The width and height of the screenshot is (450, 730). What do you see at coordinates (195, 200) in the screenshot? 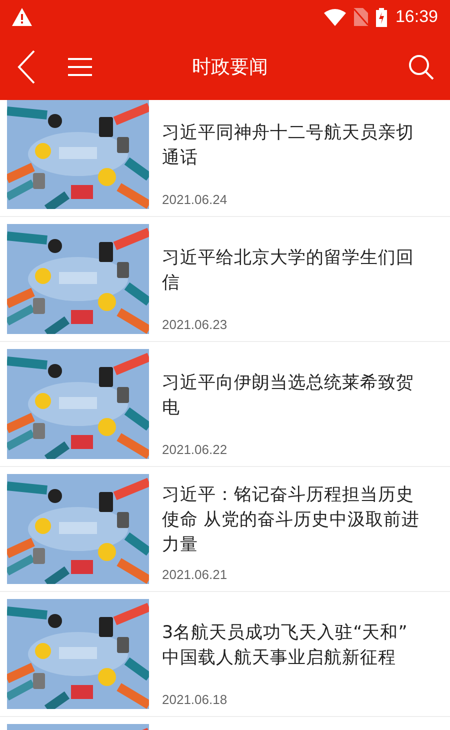
I see `news-date: 2021.06.24` at bounding box center [195, 200].